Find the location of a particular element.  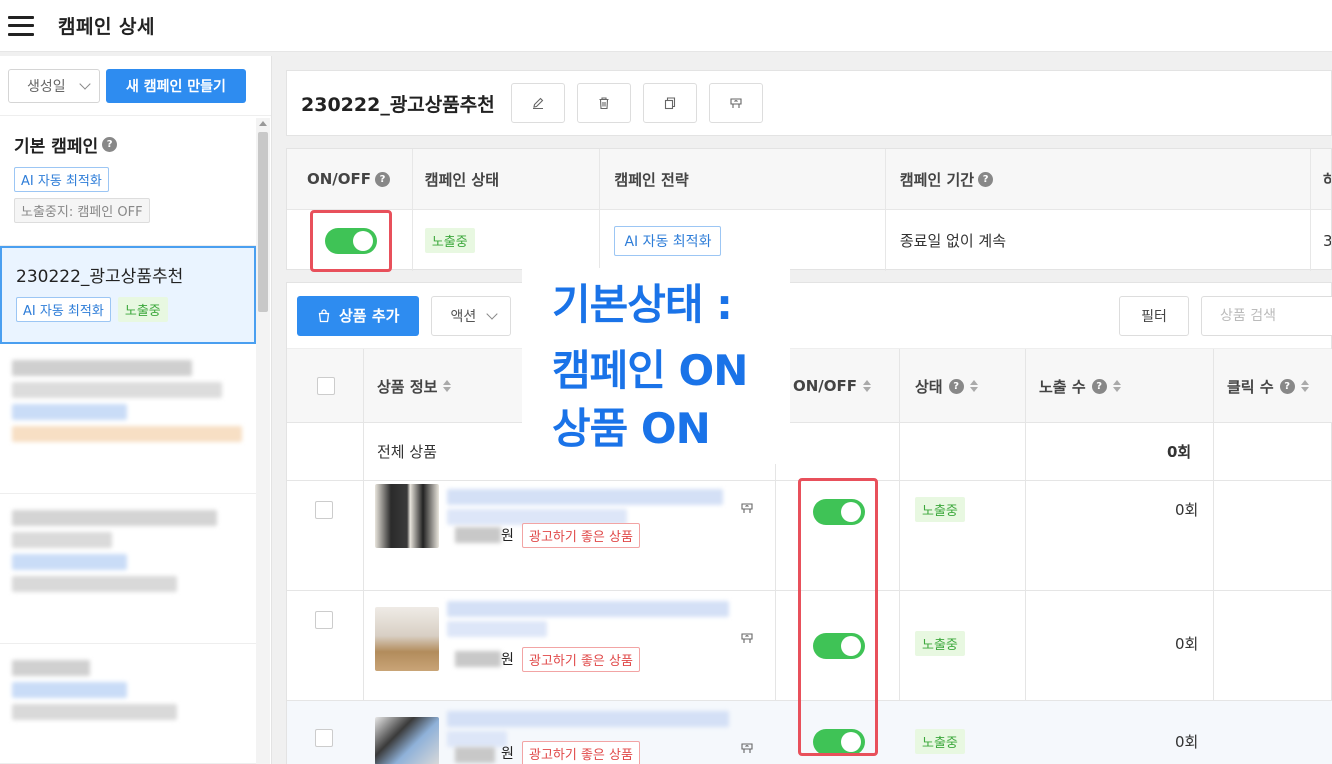

total-impressions: 0회 is located at coordinates (1179, 452).